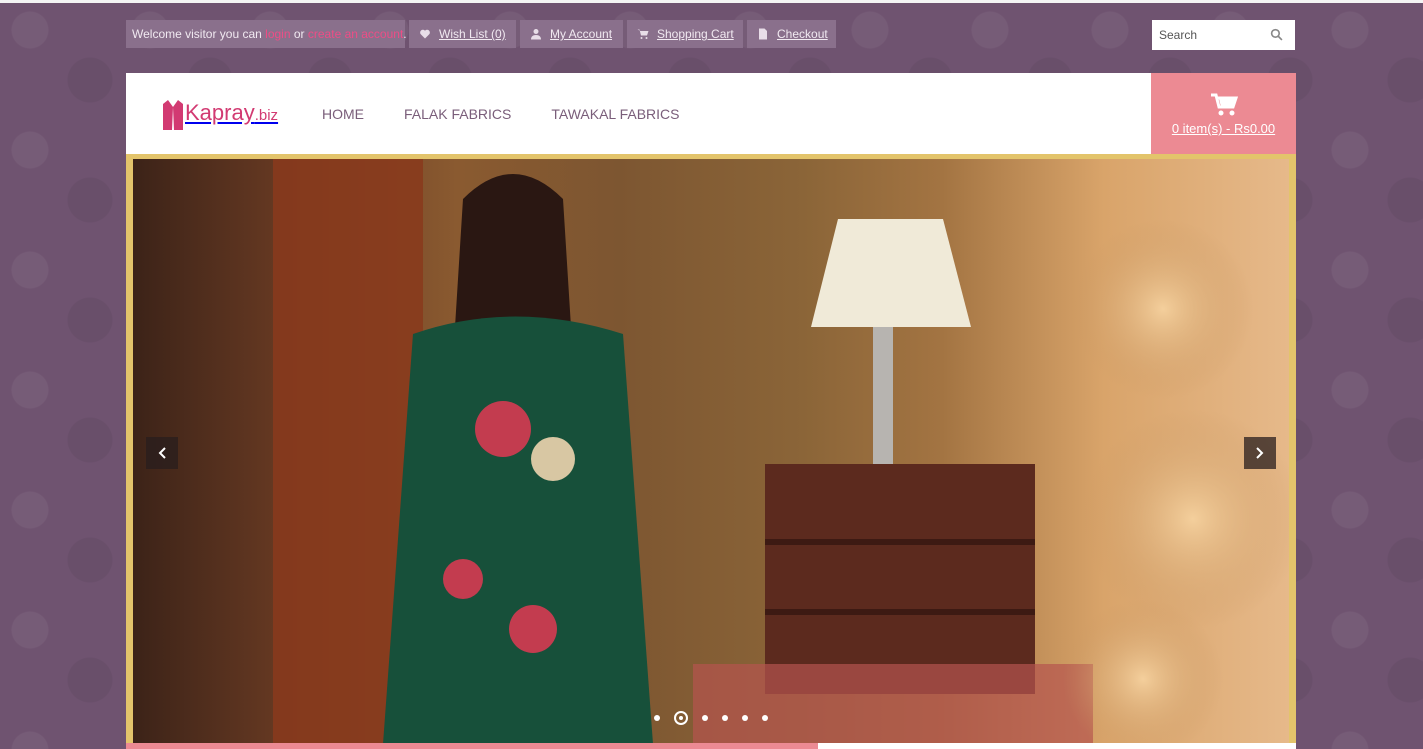 The image size is (1423, 749). I want to click on logo-name: Kapray, so click(220, 112).